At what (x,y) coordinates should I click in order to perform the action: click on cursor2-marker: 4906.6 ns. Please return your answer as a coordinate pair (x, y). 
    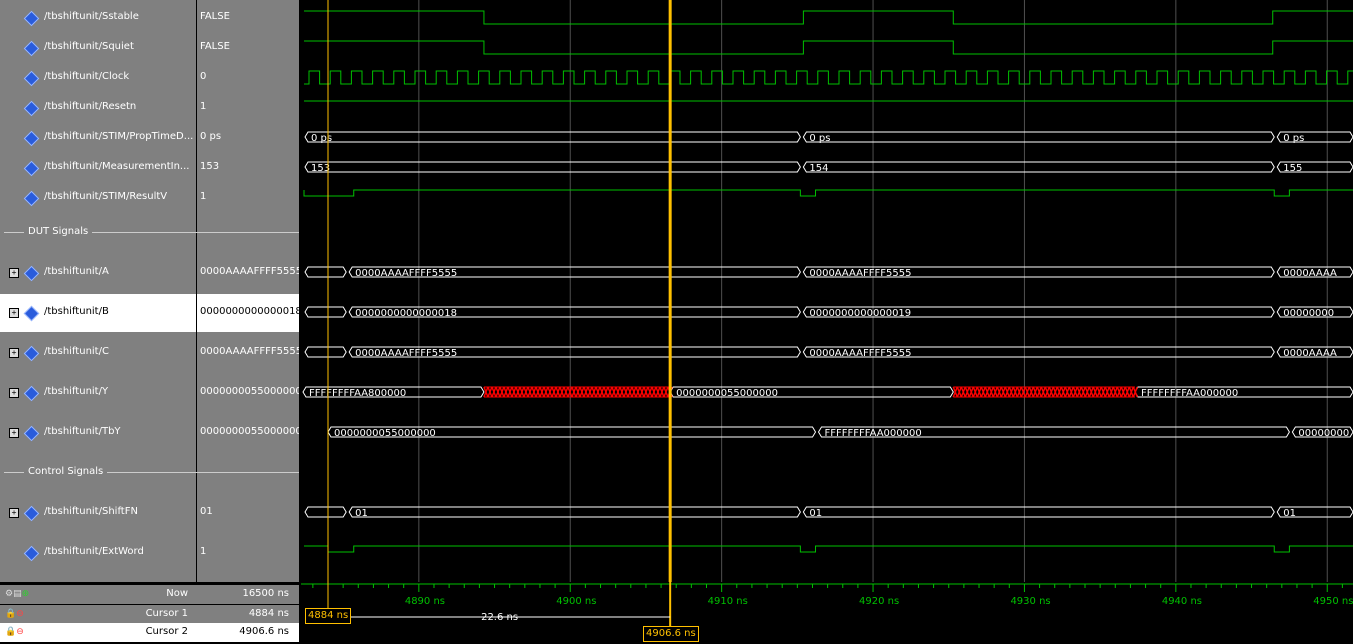
    Looking at the image, I should click on (671, 634).